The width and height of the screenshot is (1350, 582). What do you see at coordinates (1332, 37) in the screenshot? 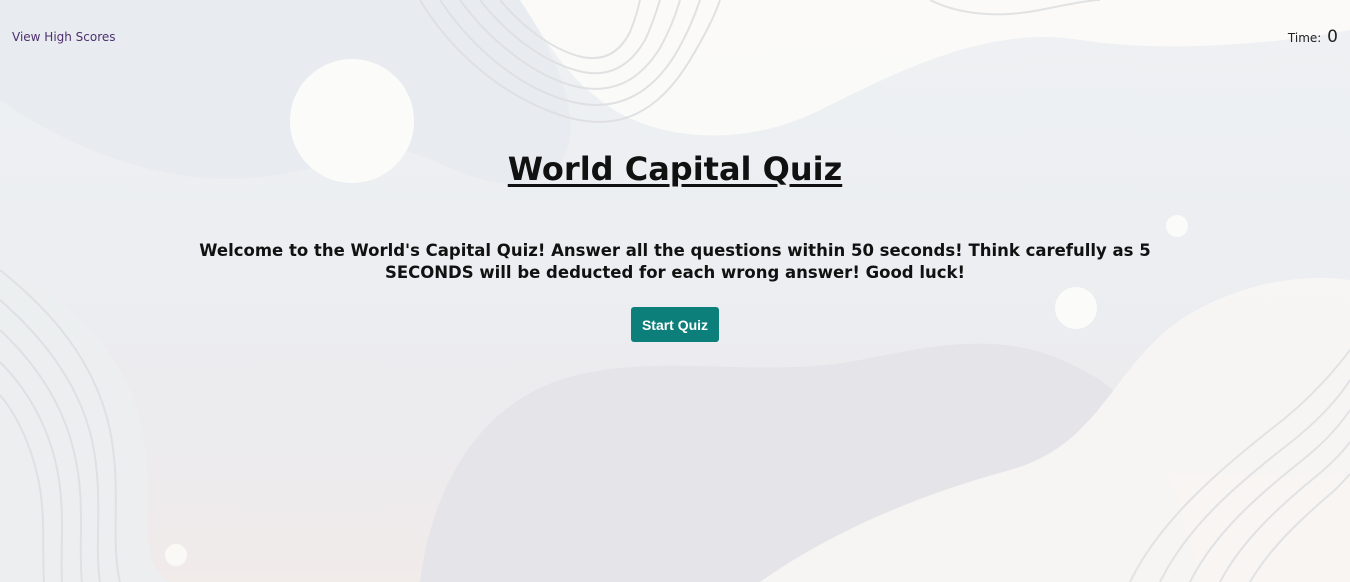
I see `timer-value: 0` at bounding box center [1332, 37].